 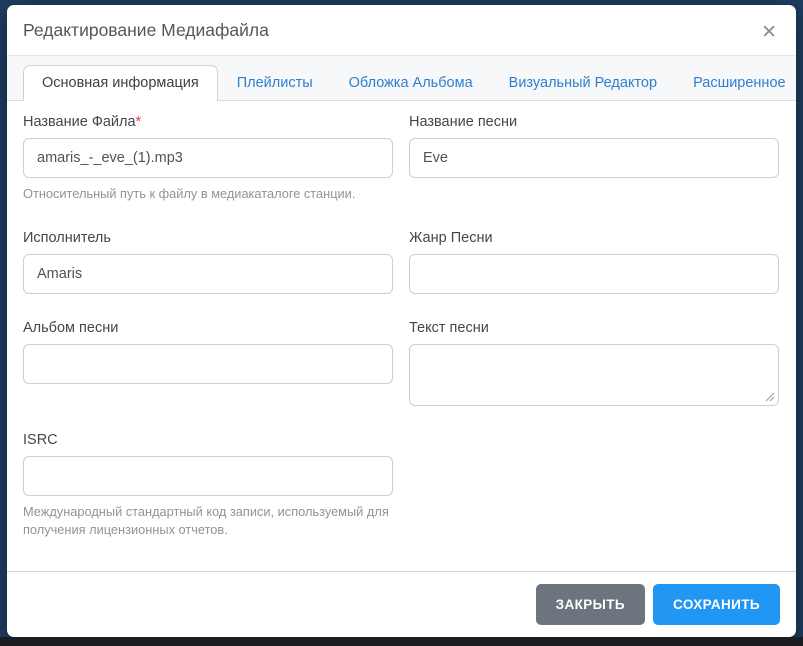 I want to click on dialog-footer: ЗАКРЫТЬ СОХРАНИТЬ, so click(x=401, y=604).